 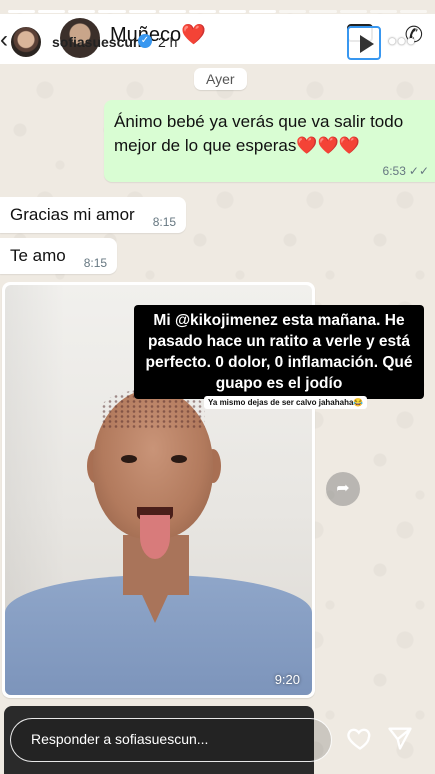 I want to click on message-text: Gracias mi amor, so click(x=72, y=214).